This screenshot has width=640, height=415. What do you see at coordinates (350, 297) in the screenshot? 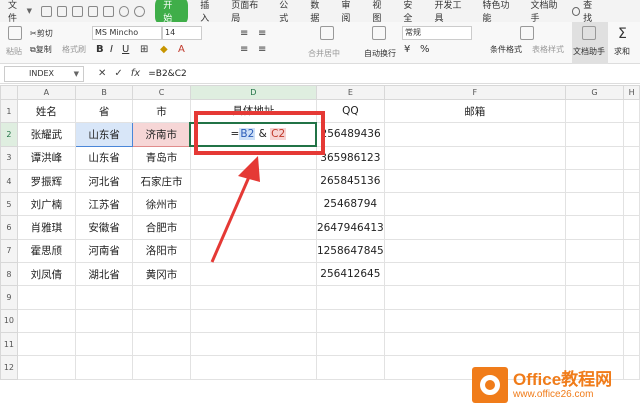
I see `cell-e9` at bounding box center [350, 297].